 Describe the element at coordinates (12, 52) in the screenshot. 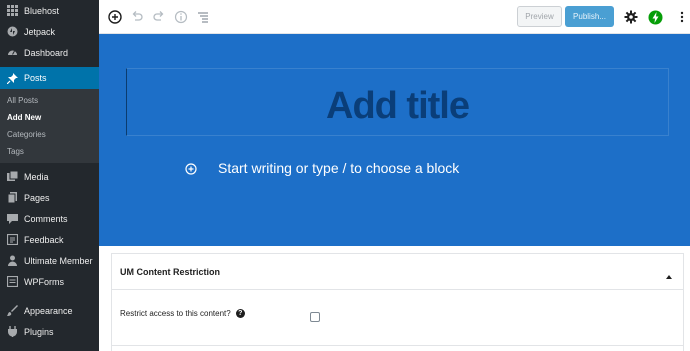

I see `dashboard-icon` at that location.